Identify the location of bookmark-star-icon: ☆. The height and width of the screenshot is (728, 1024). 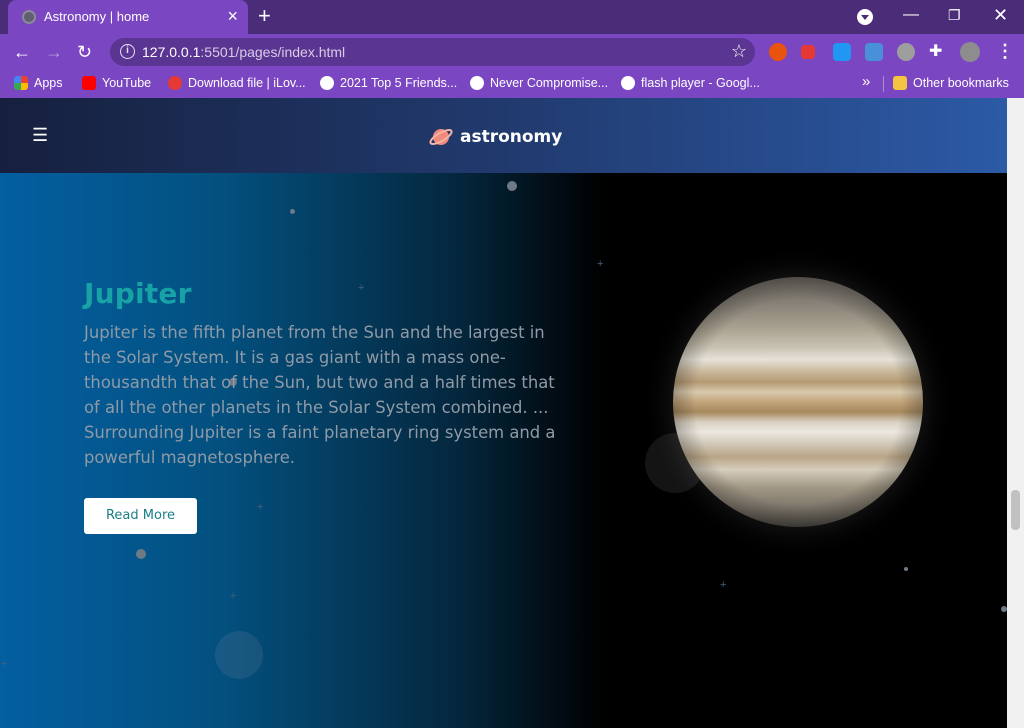
(739, 51).